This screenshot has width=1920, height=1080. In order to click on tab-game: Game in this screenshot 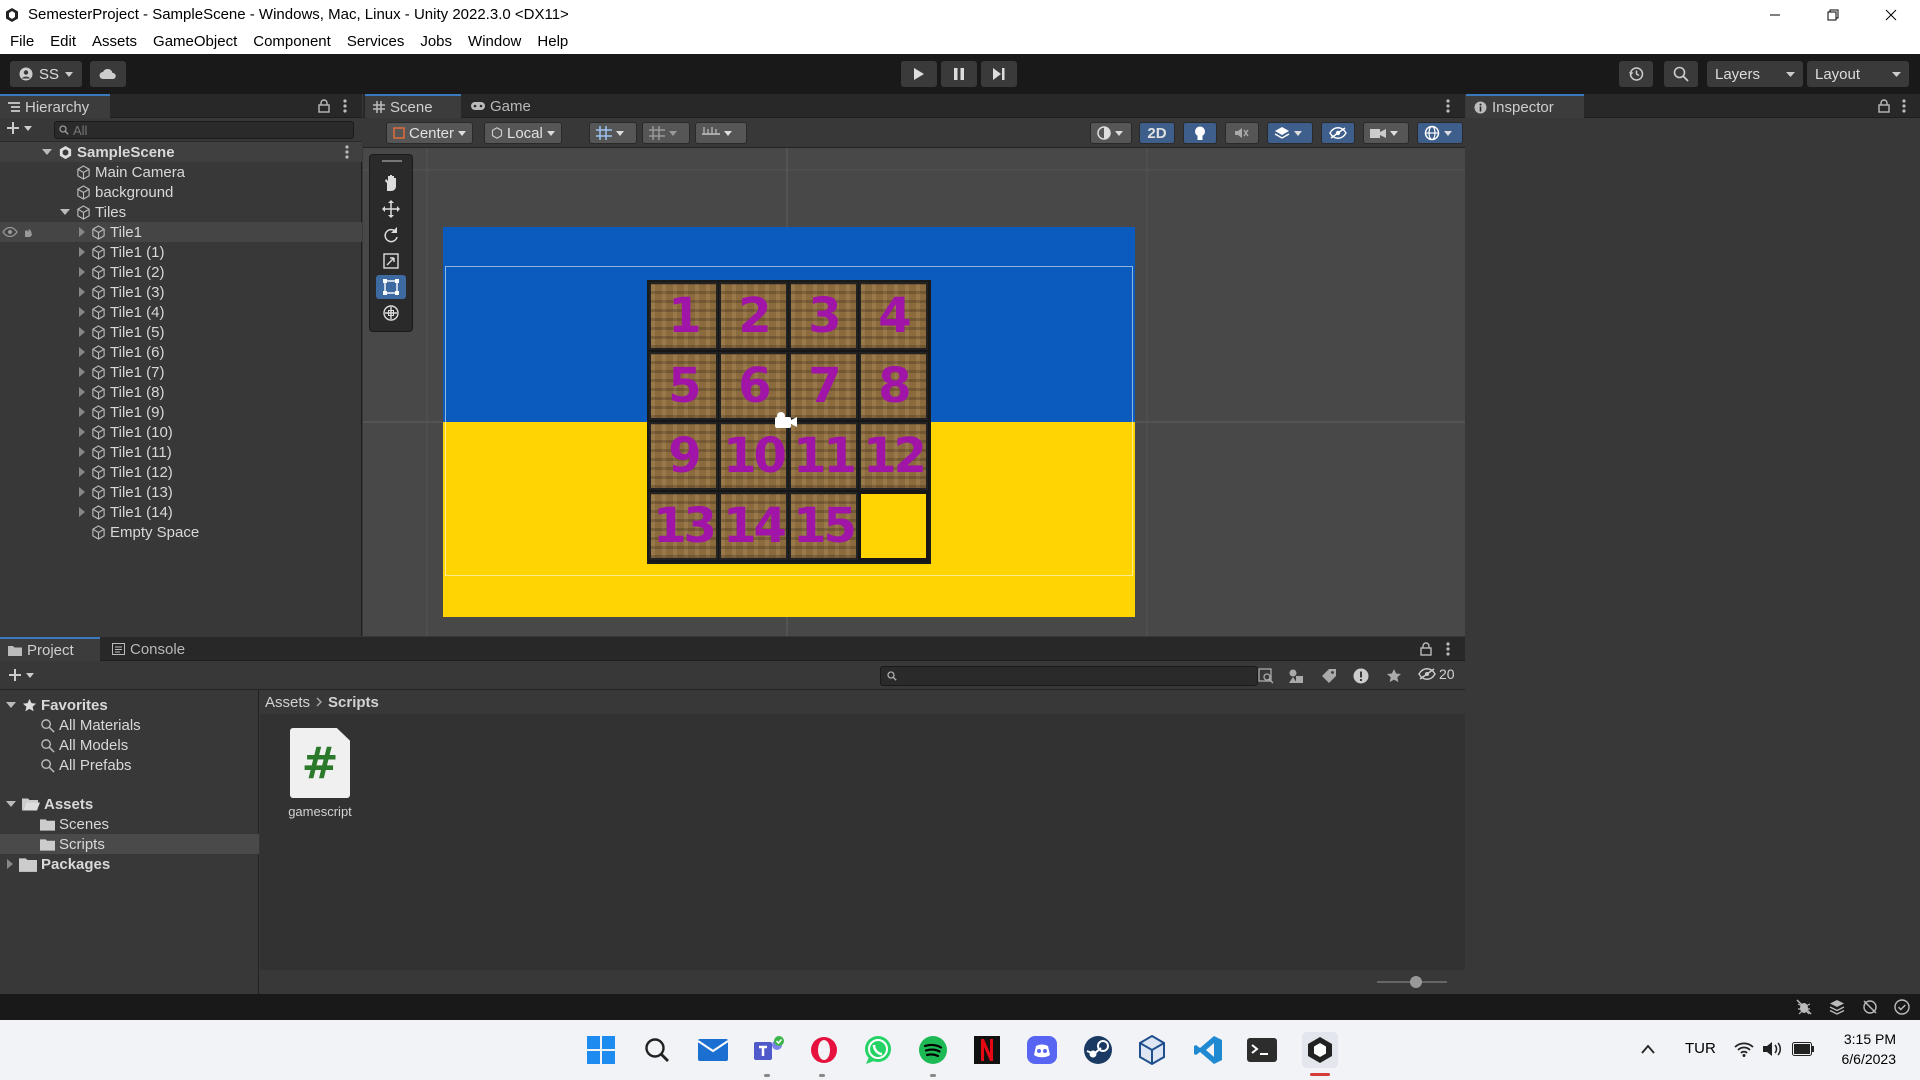, I will do `click(503, 106)`.